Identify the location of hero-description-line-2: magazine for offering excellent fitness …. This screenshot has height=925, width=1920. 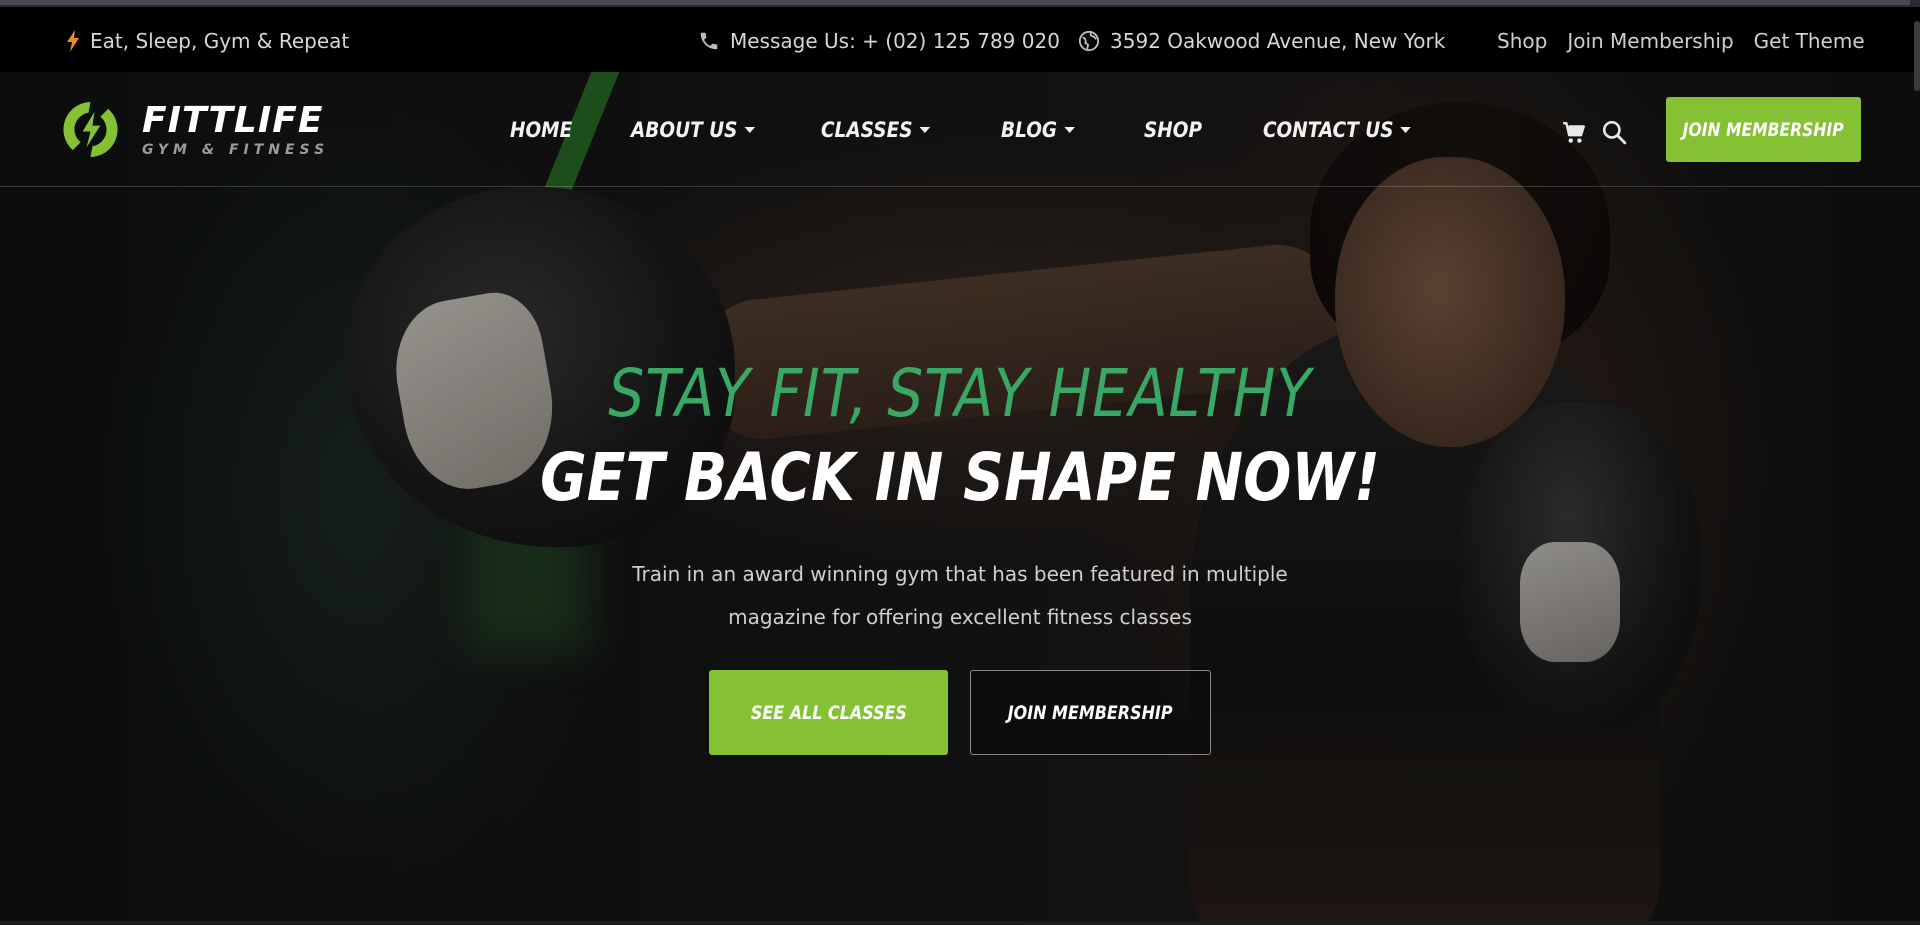
(960, 617).